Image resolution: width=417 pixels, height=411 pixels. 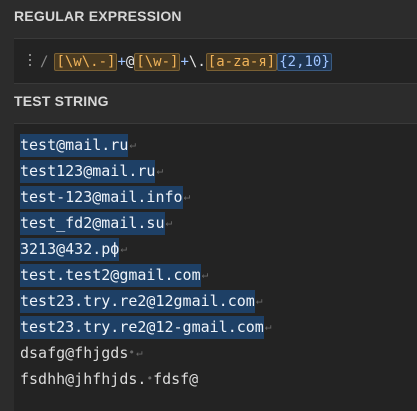 I want to click on match-highlight: test123@mail.ru, so click(x=88, y=171).